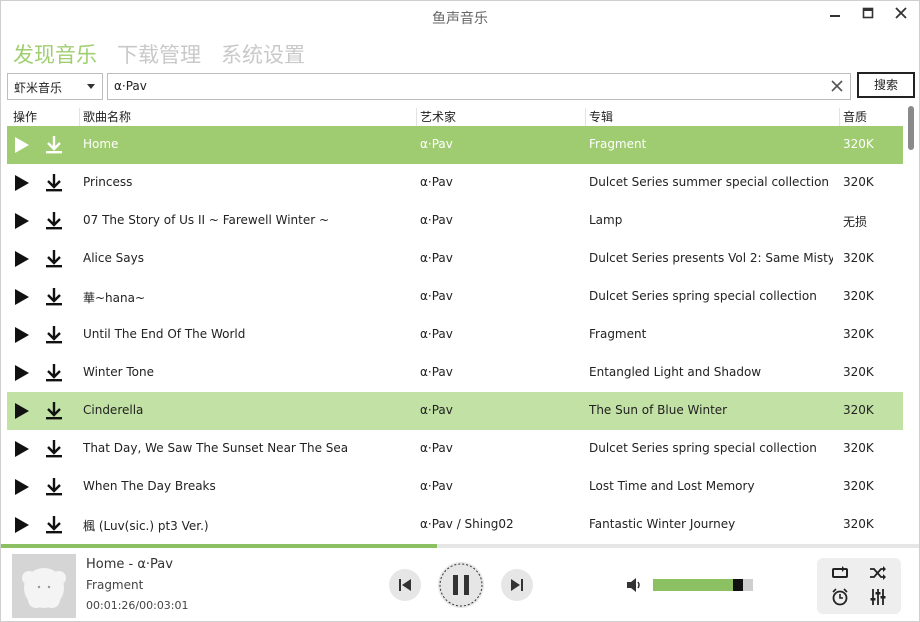 The width and height of the screenshot is (920, 622). What do you see at coordinates (911, 128) in the screenshot?
I see `scrollbar-thumb` at bounding box center [911, 128].